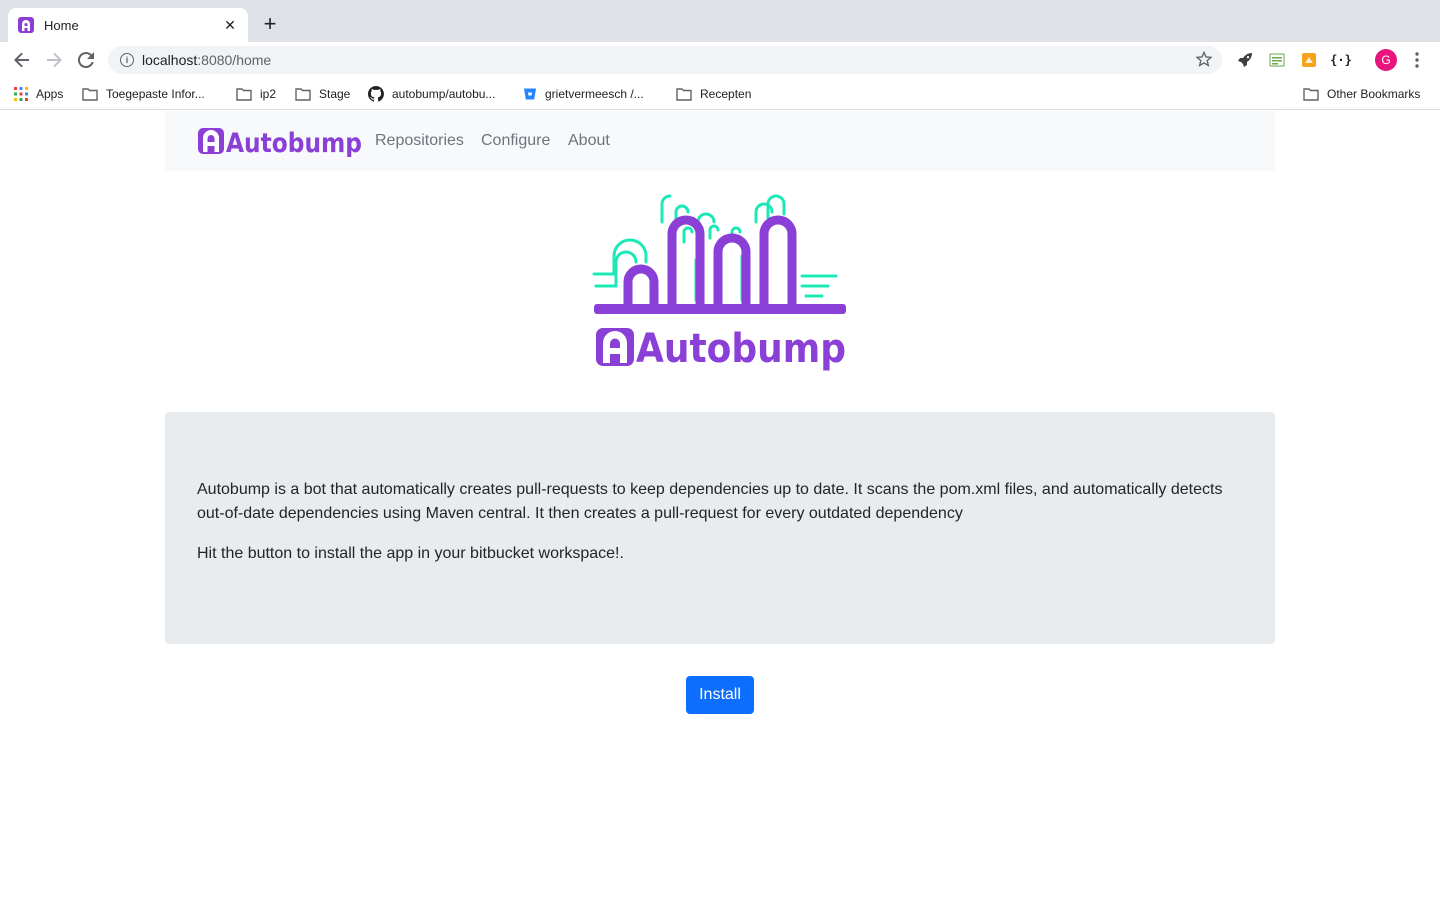  I want to click on install-button: Install, so click(720, 695).